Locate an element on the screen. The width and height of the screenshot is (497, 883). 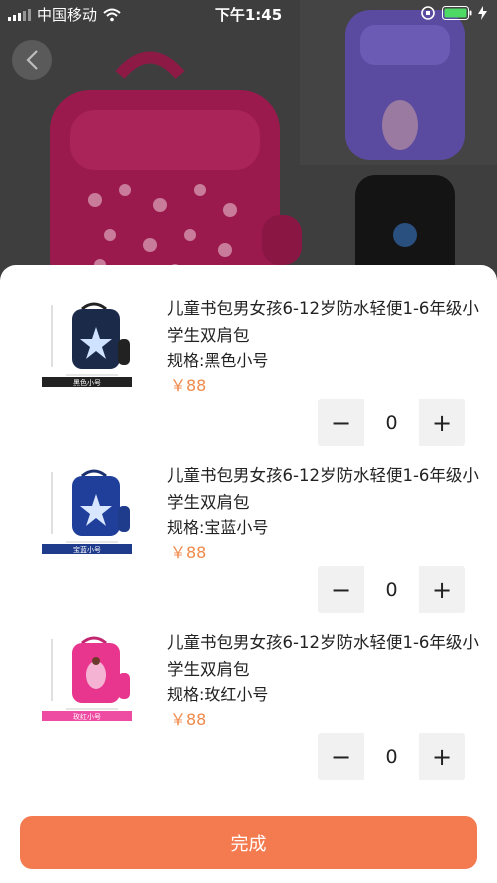
product-spec: 规格:黑色小号 is located at coordinates (218, 360).